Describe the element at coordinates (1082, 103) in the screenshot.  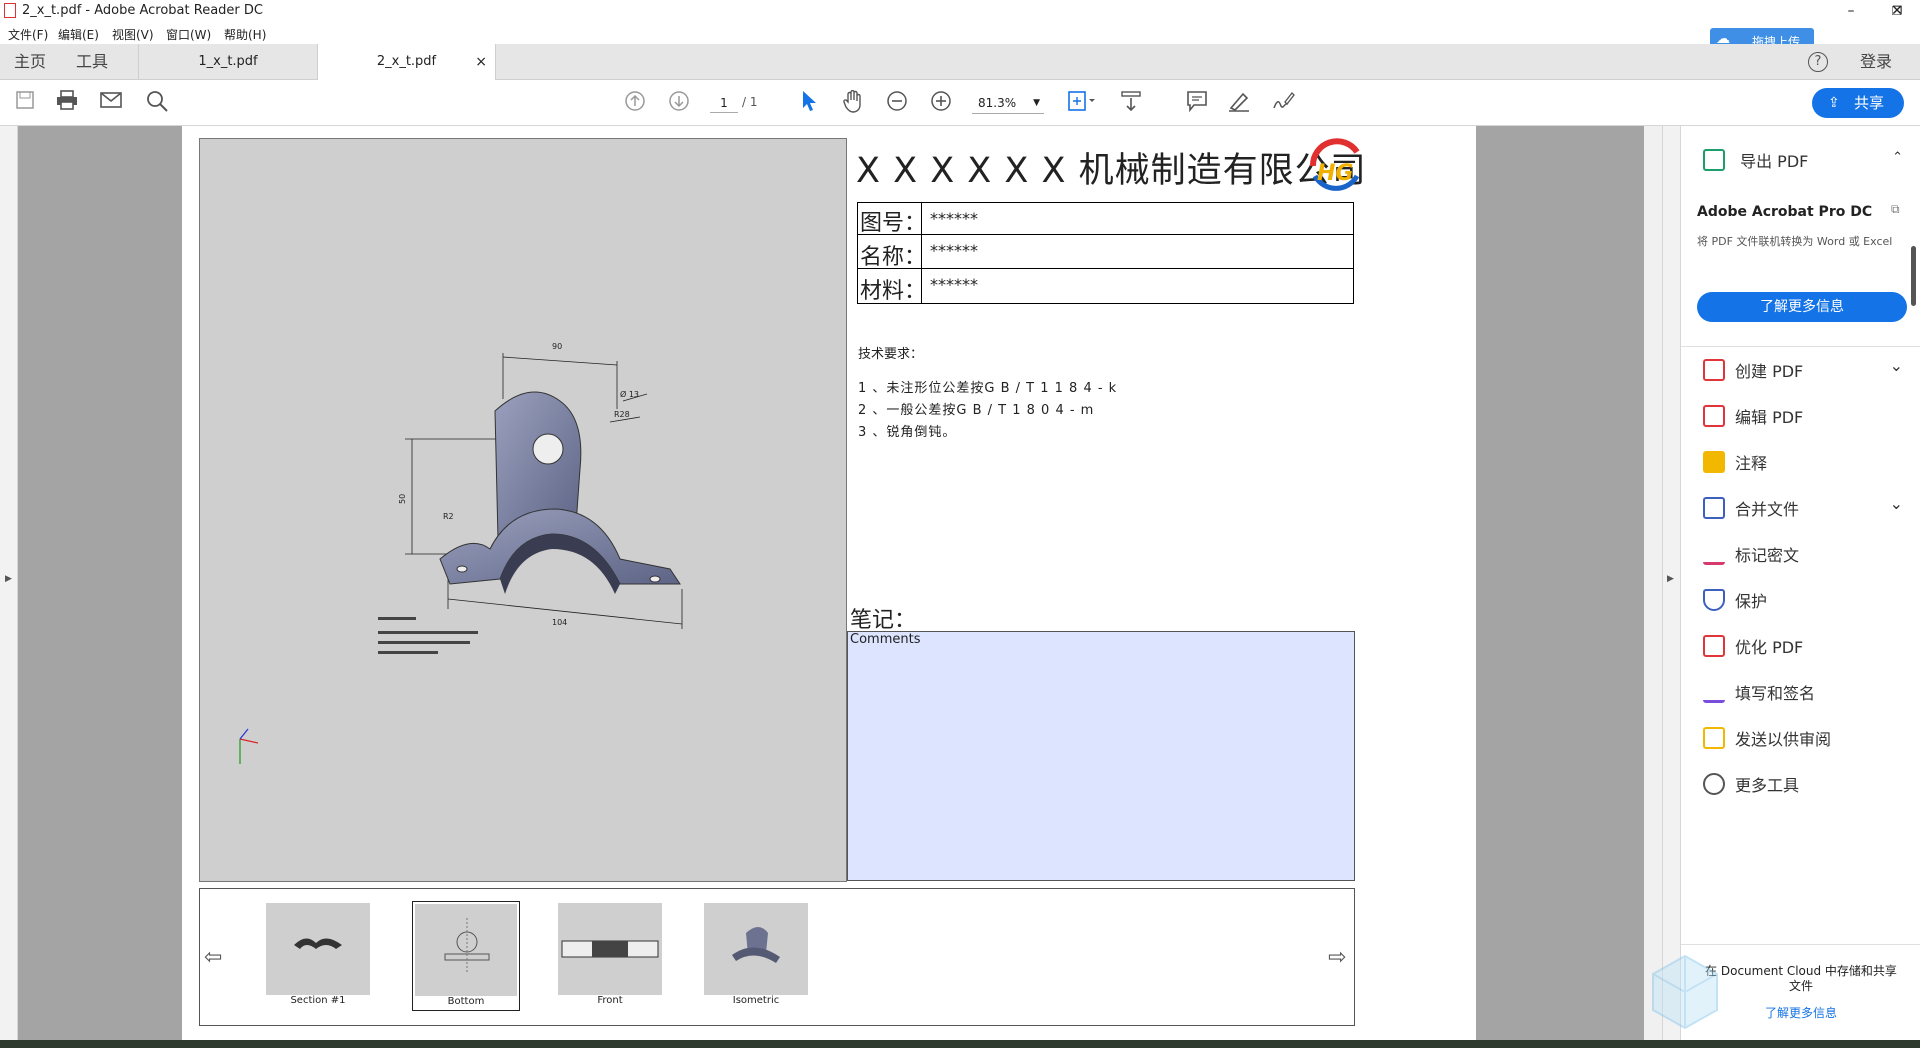
I see `fit-page-icon` at that location.